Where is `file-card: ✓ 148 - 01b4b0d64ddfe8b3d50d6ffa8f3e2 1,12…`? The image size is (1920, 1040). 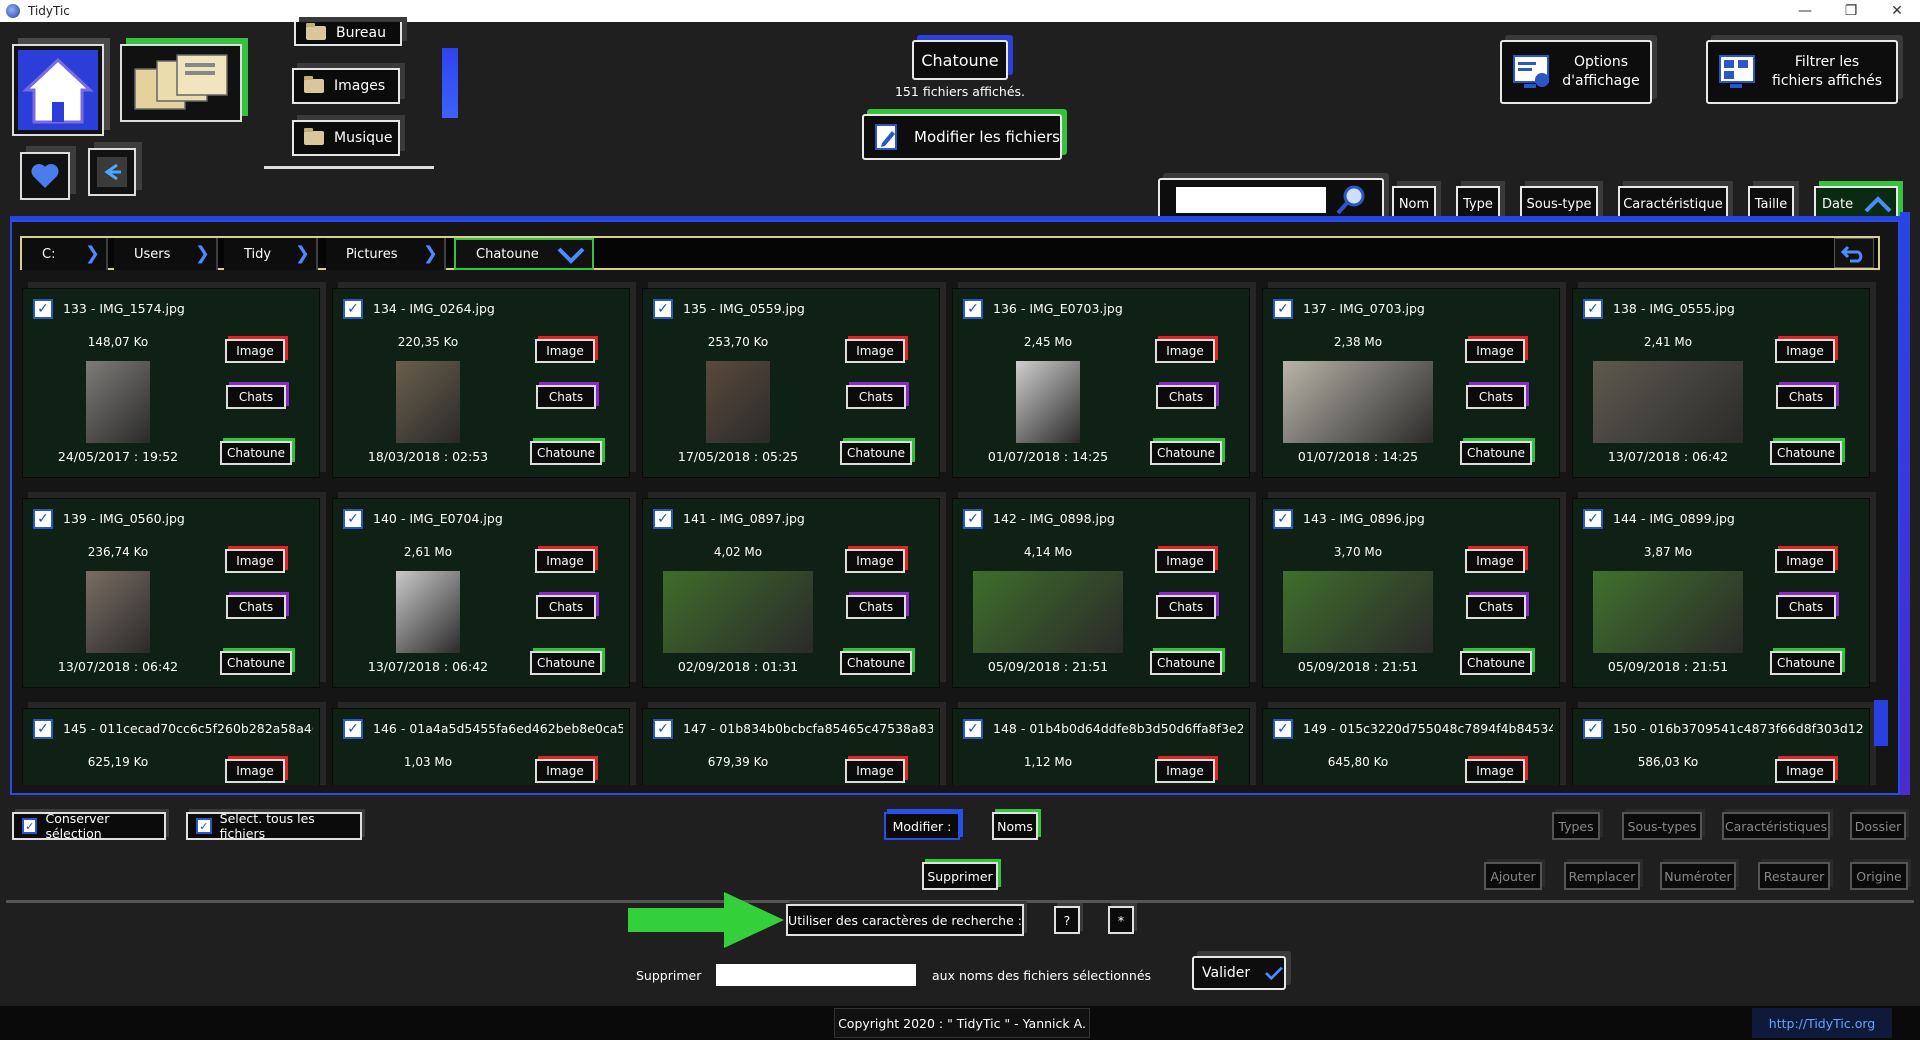
file-card: ✓ 148 - 01b4b0d64ddfe8b3d50d6ffa8f3e2 1,12… is located at coordinates (1101, 746).